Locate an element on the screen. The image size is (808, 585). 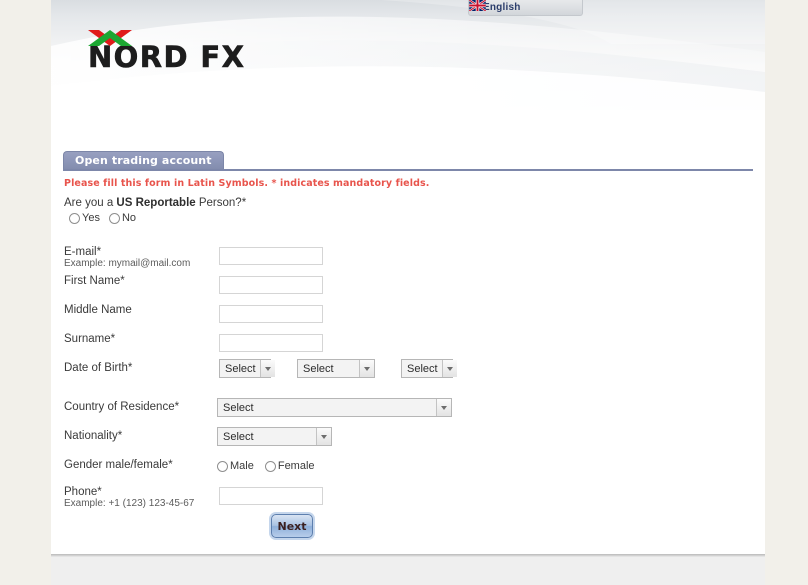
field-row-email: E-mail* Example: mymail@mail.com is located at coordinates (364, 259).